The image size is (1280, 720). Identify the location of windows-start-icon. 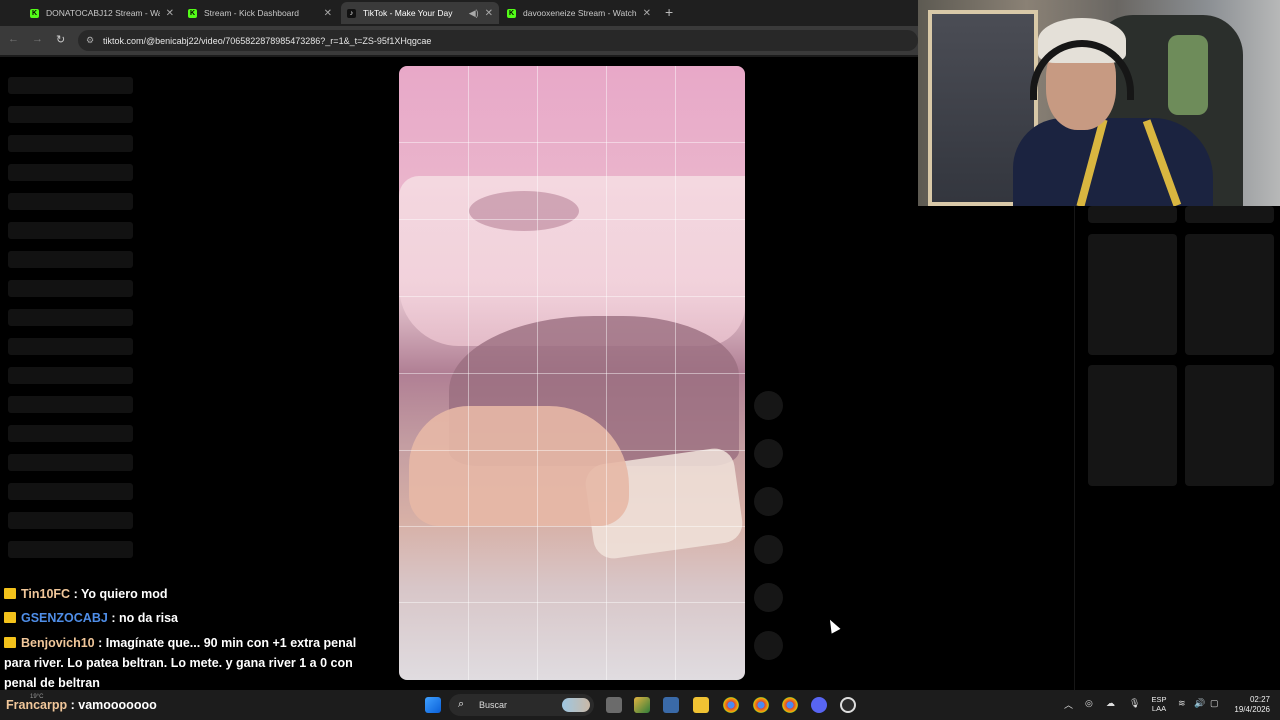
(433, 705).